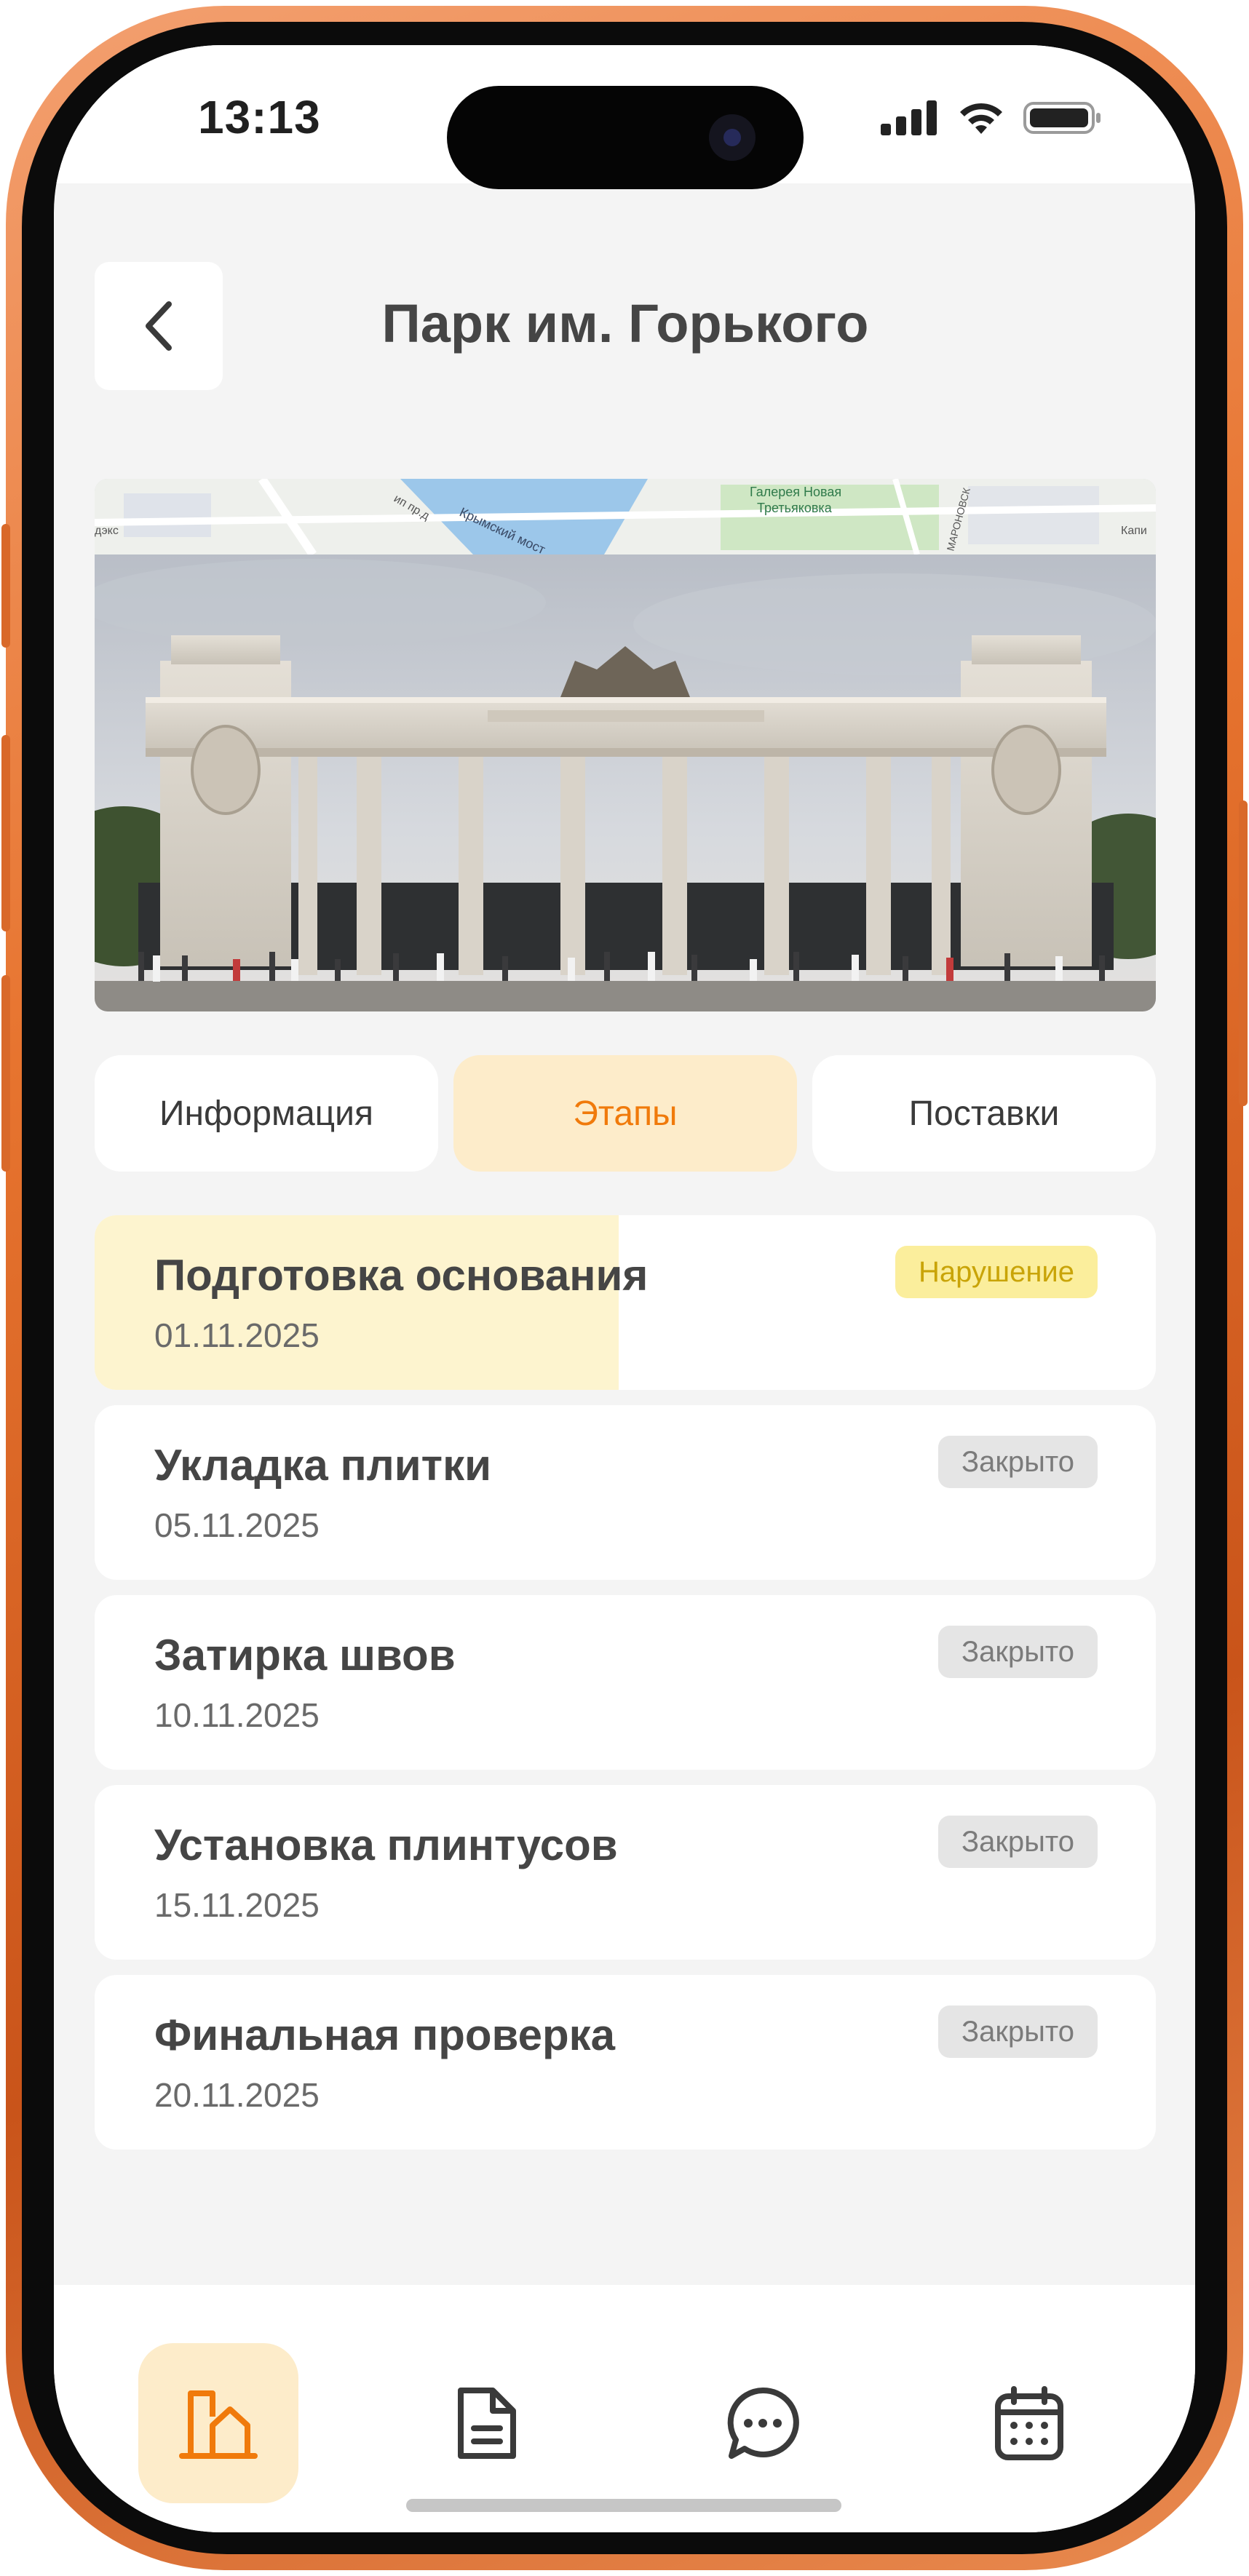 The height and width of the screenshot is (2576, 1249). Describe the element at coordinates (107, 531) in the screenshot. I see `map-label-left: дэкс` at that location.